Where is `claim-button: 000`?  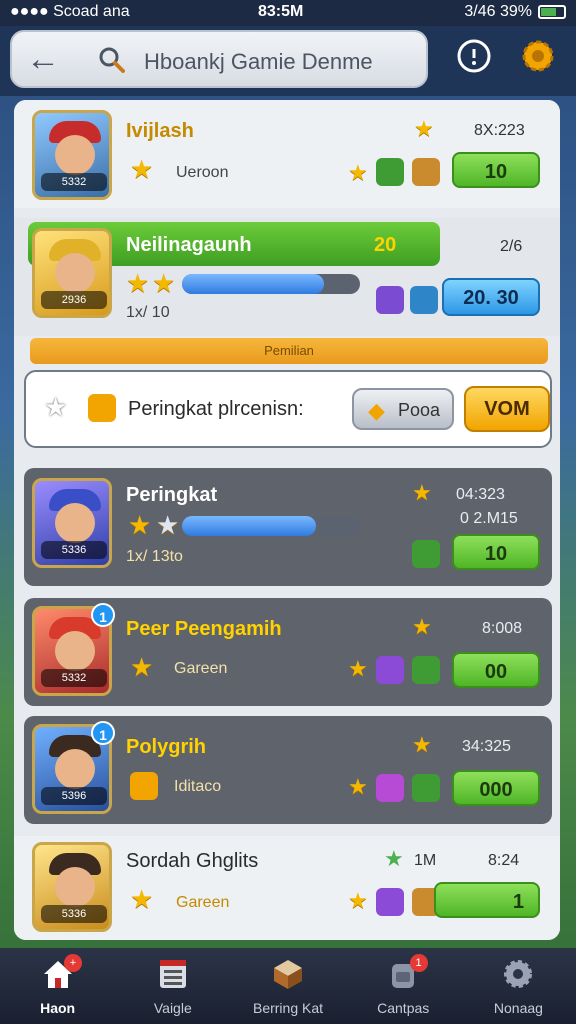
claim-button: 000 is located at coordinates (496, 788).